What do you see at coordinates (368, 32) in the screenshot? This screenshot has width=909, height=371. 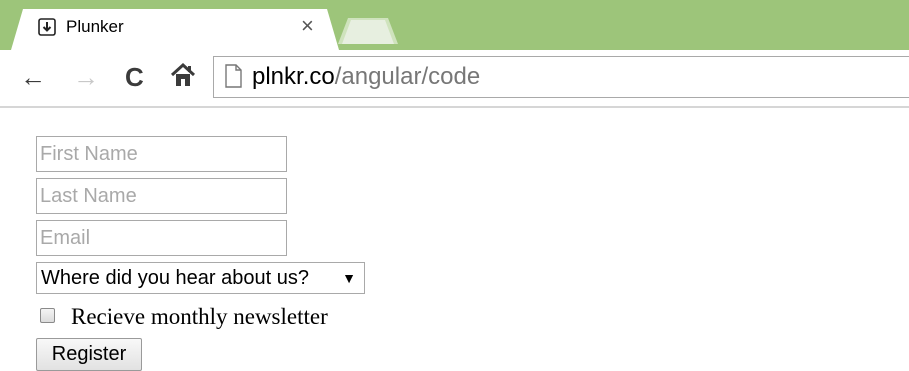 I see `new-tab-button-face` at bounding box center [368, 32].